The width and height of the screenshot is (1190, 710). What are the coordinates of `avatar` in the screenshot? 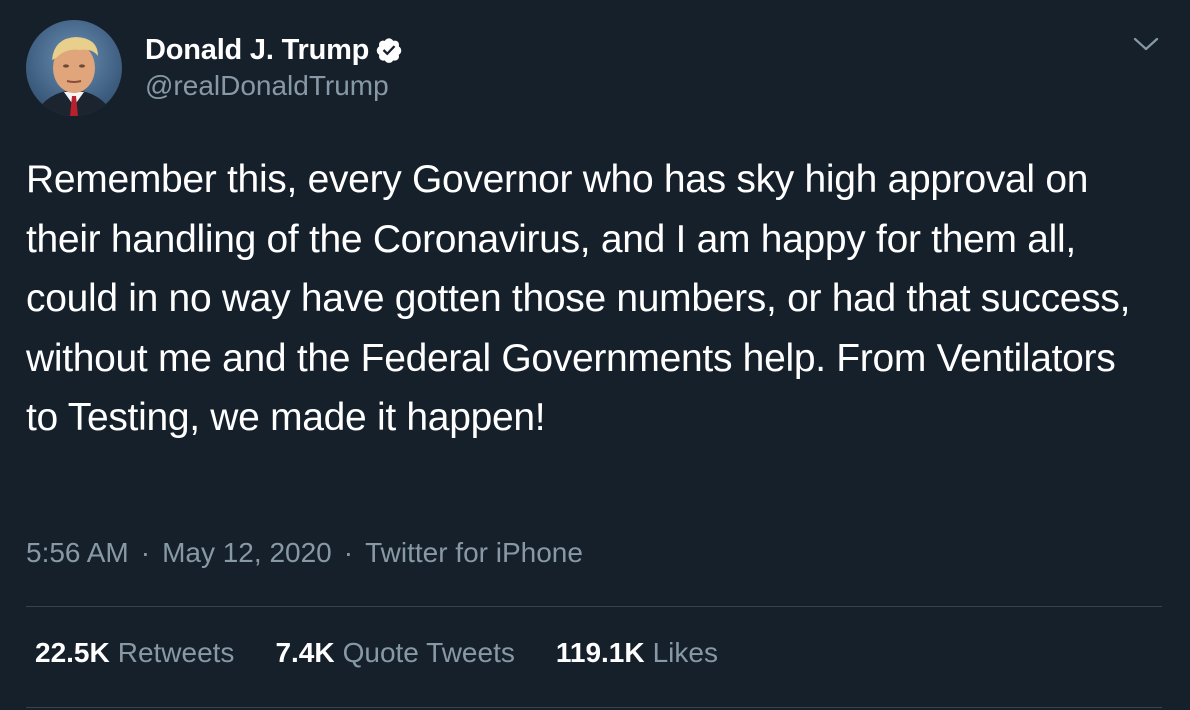 It's located at (74, 68).